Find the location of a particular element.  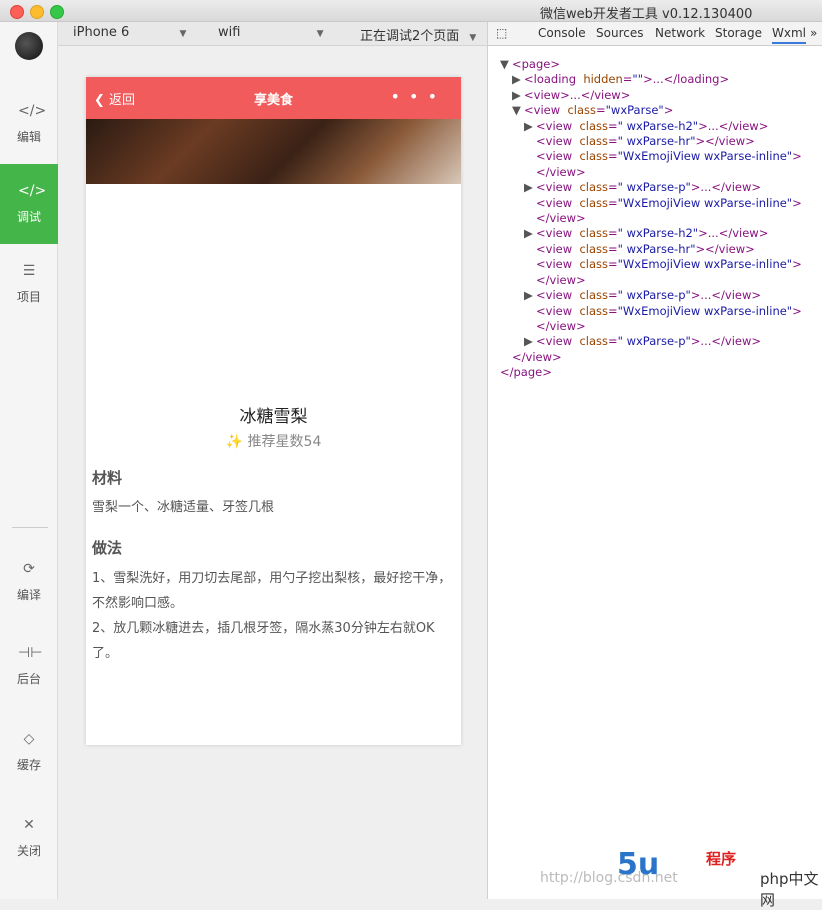

tab-storage: Storage is located at coordinates (738, 33).